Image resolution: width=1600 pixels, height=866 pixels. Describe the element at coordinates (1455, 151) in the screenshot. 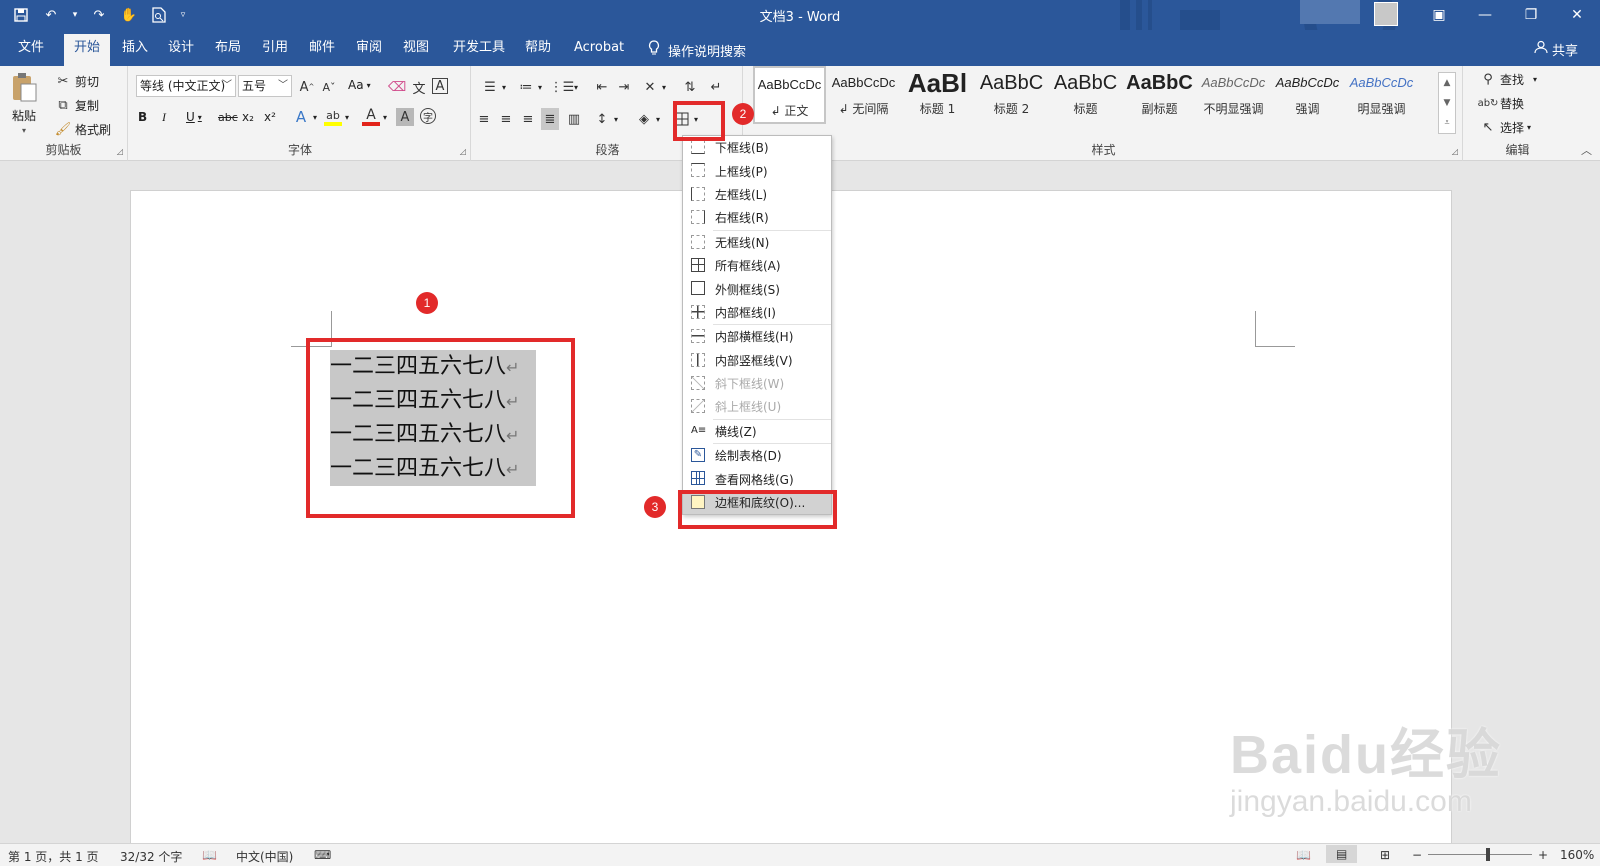

I see `styles-launcher-icon: ◿` at that location.